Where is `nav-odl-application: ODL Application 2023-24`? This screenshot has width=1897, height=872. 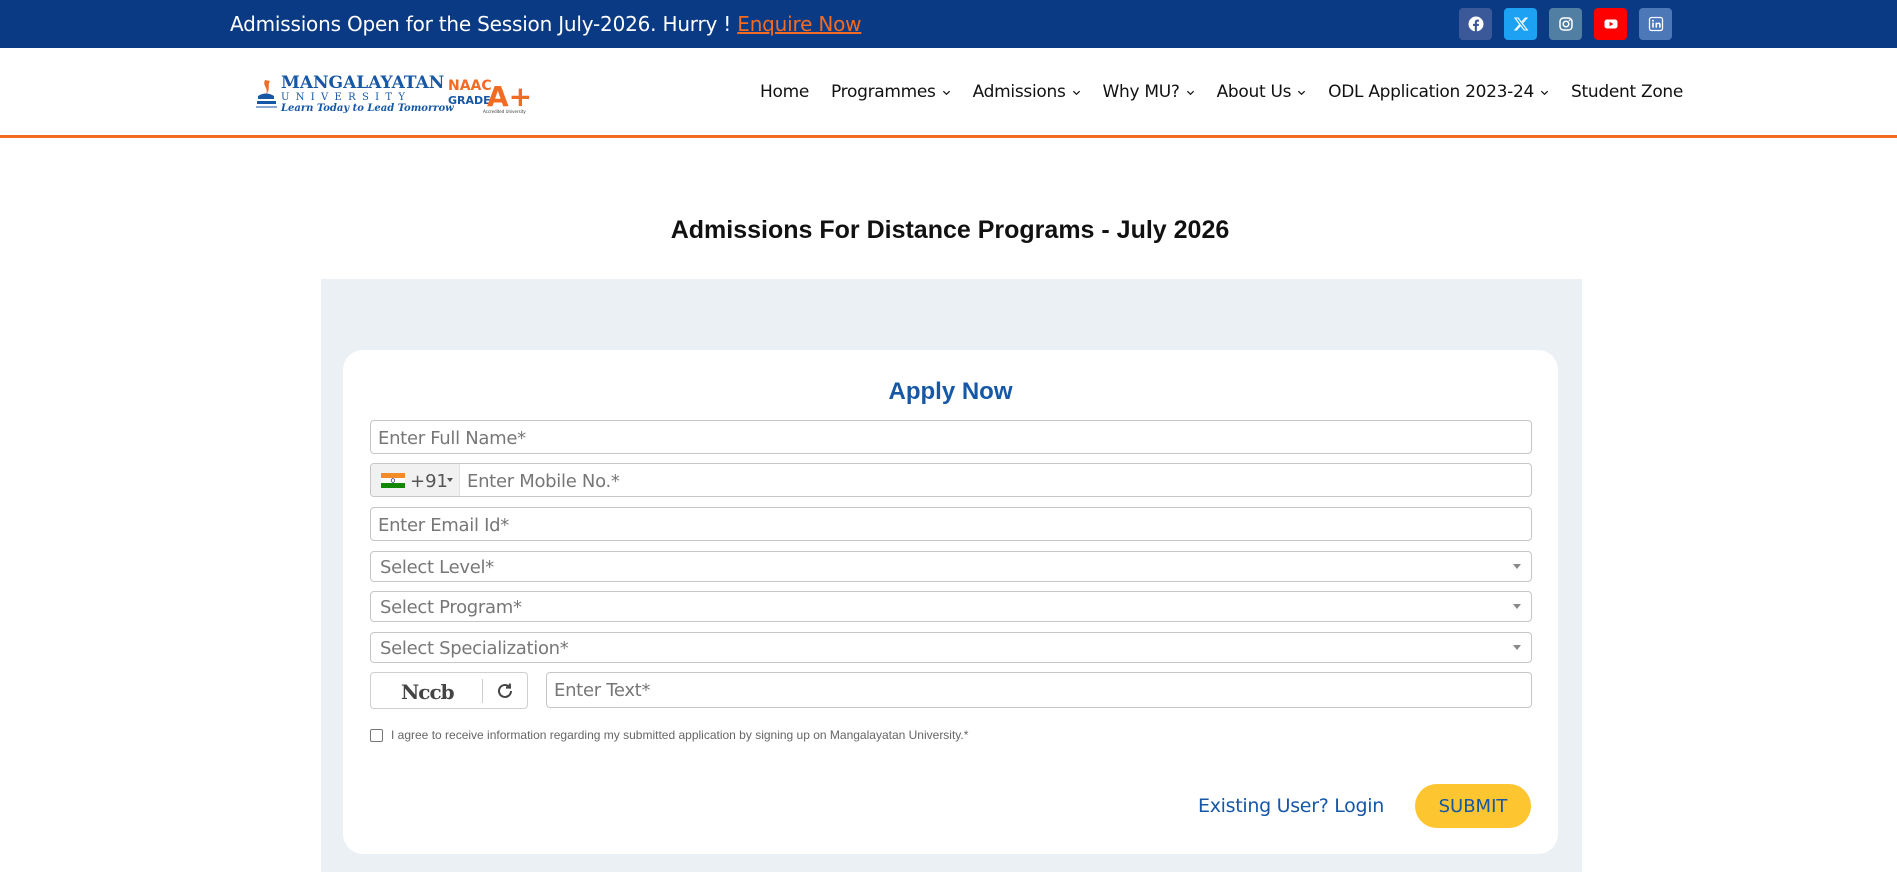
nav-odl-application: ODL Application 2023-24 is located at coordinates (1438, 92).